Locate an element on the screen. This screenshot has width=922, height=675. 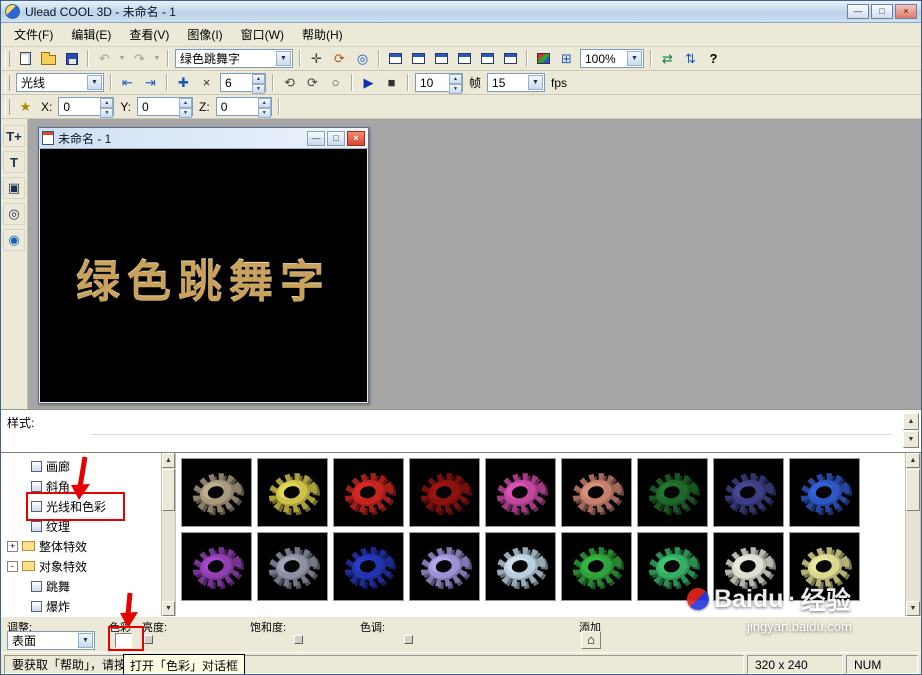
window-layout-5-button is located at coordinates (487, 59).